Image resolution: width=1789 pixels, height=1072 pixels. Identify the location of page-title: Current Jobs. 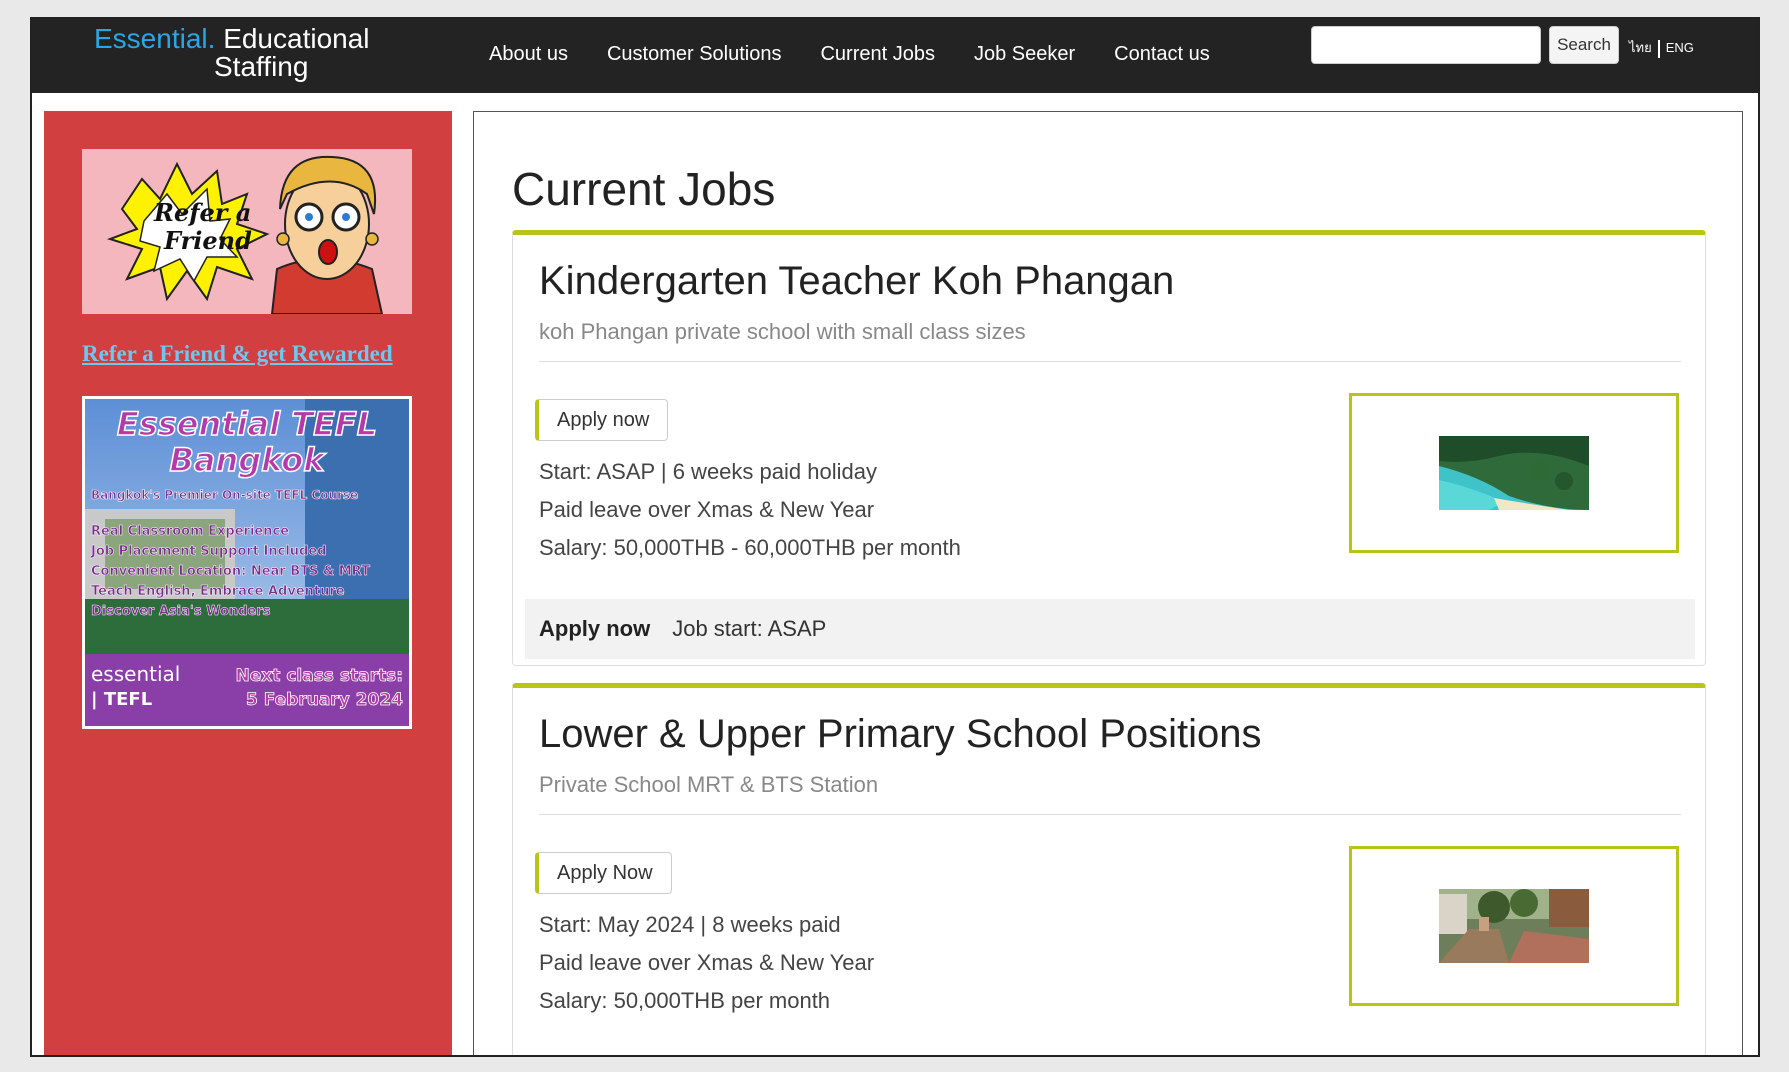
(644, 189).